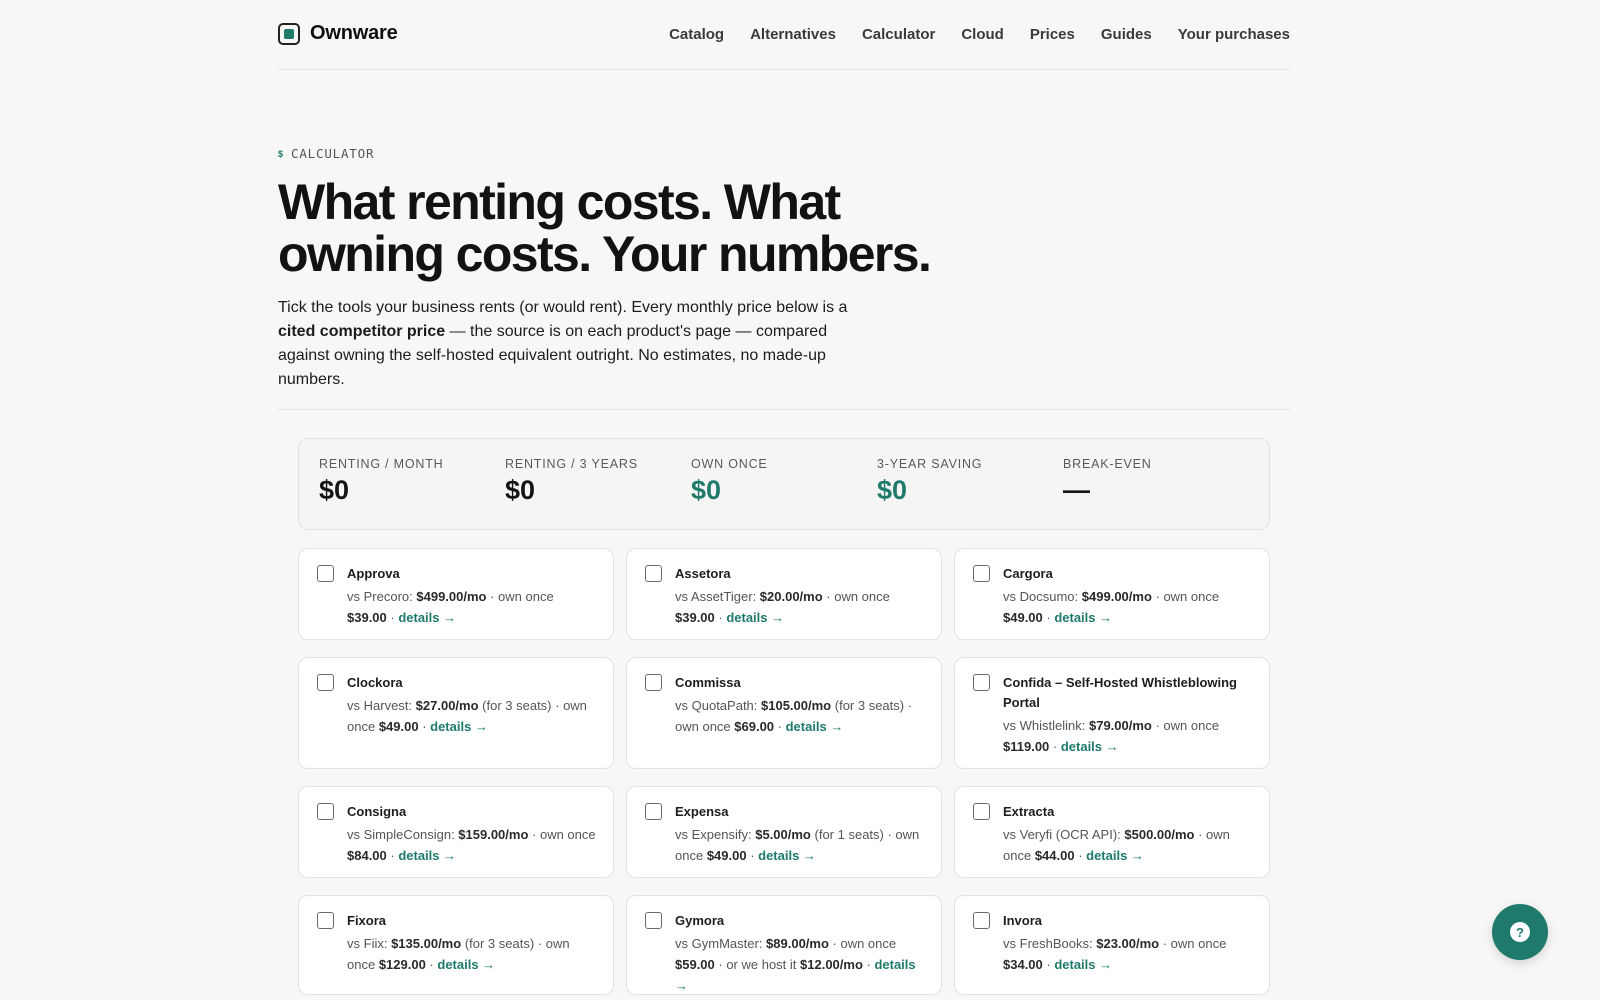 The image size is (1600, 1000). Describe the element at coordinates (281, 153) in the screenshot. I see `dollar-icon: $` at that location.